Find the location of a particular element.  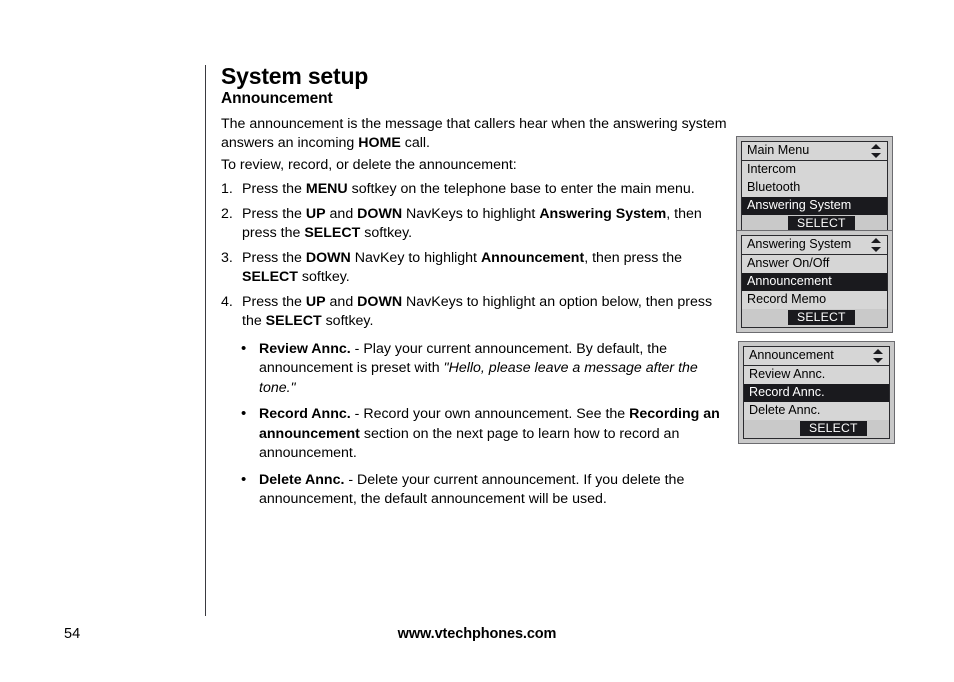

section-title: Announcement is located at coordinates (277, 99).